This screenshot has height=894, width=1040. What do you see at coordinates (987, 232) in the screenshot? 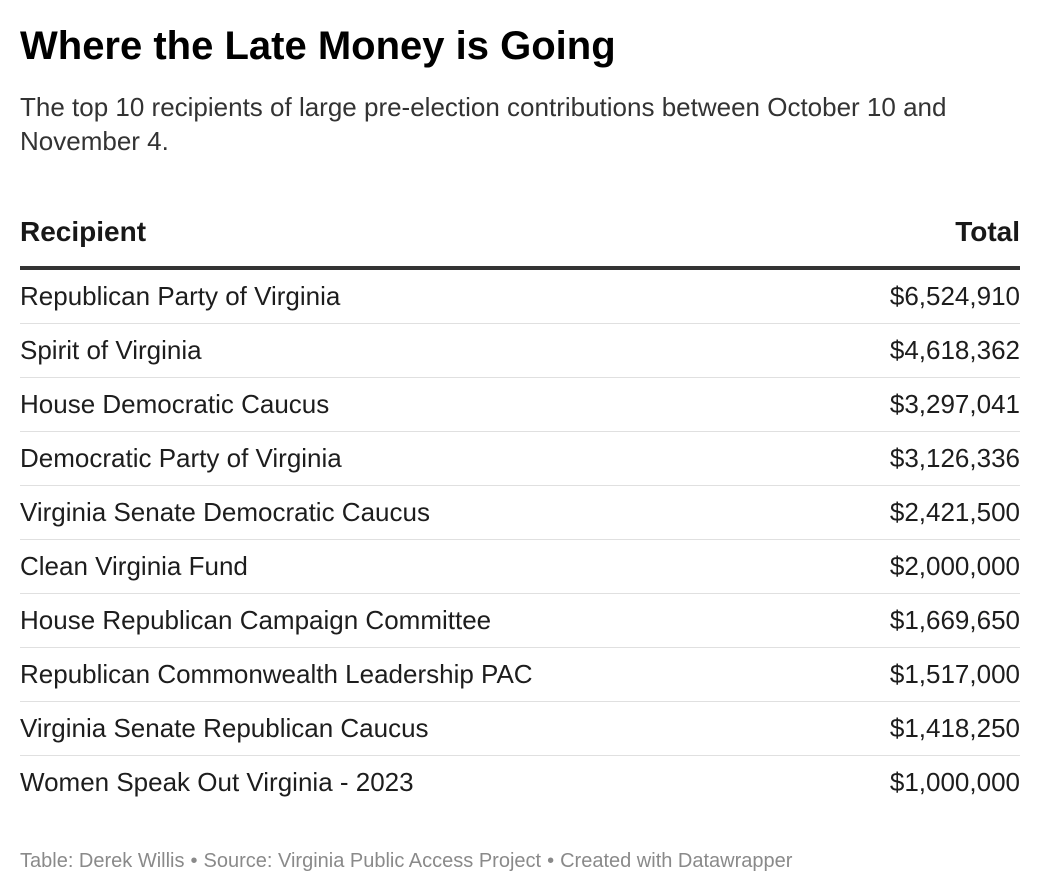
I see `column-header-total: Total` at bounding box center [987, 232].